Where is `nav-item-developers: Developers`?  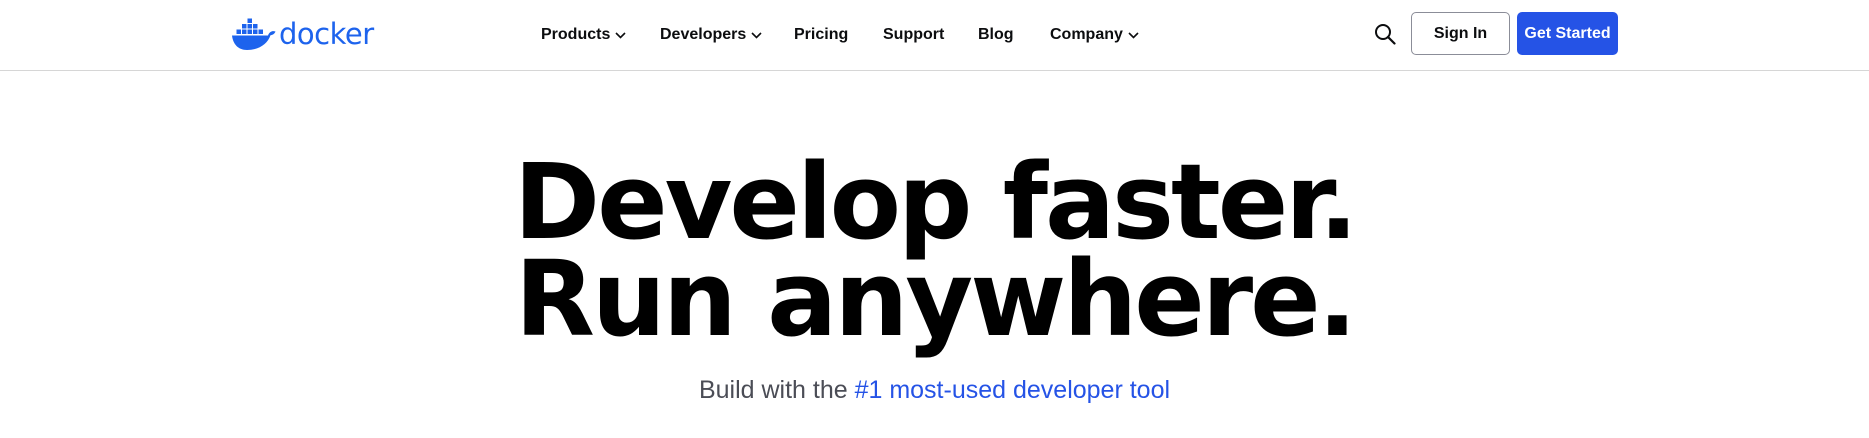 nav-item-developers: Developers is located at coordinates (711, 35).